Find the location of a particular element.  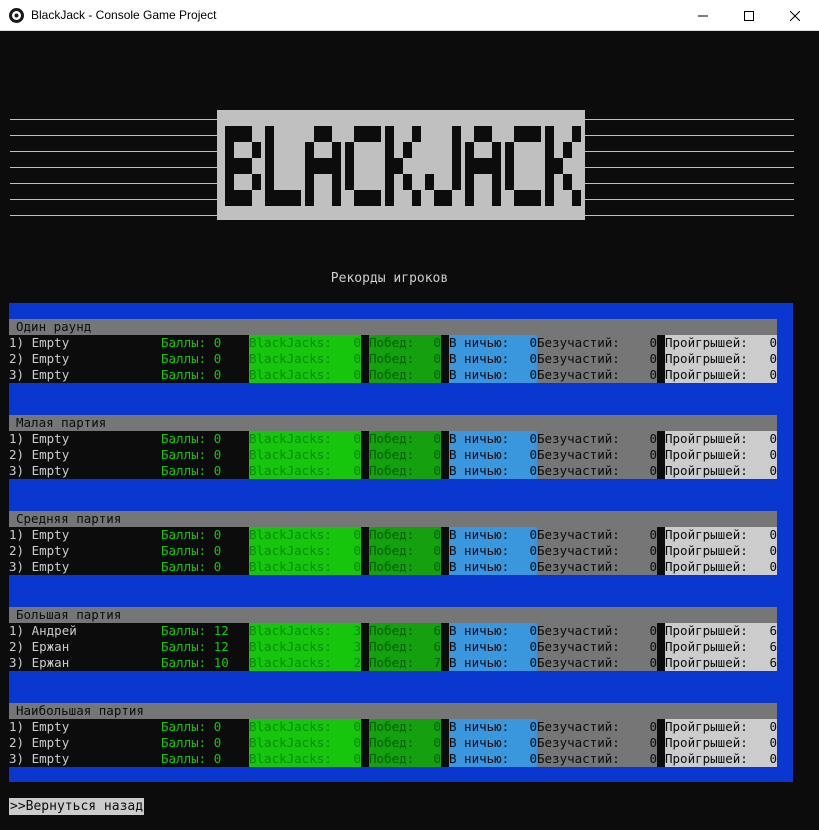

blackjacks-value: 3 is located at coordinates (357, 630).